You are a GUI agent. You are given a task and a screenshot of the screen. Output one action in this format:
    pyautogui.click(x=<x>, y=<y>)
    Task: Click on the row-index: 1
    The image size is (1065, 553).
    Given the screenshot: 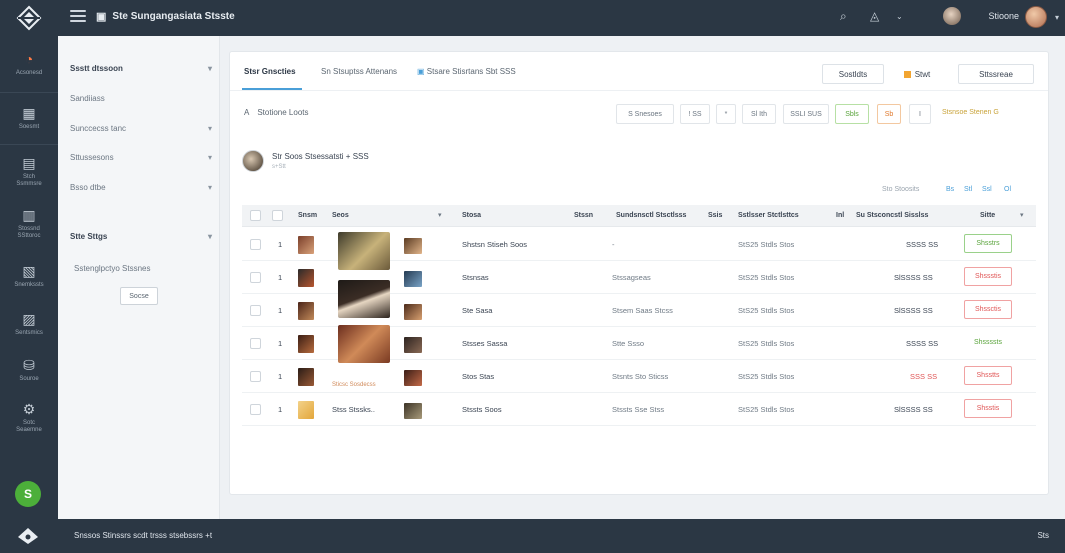 What is the action you would take?
    pyautogui.click(x=280, y=244)
    